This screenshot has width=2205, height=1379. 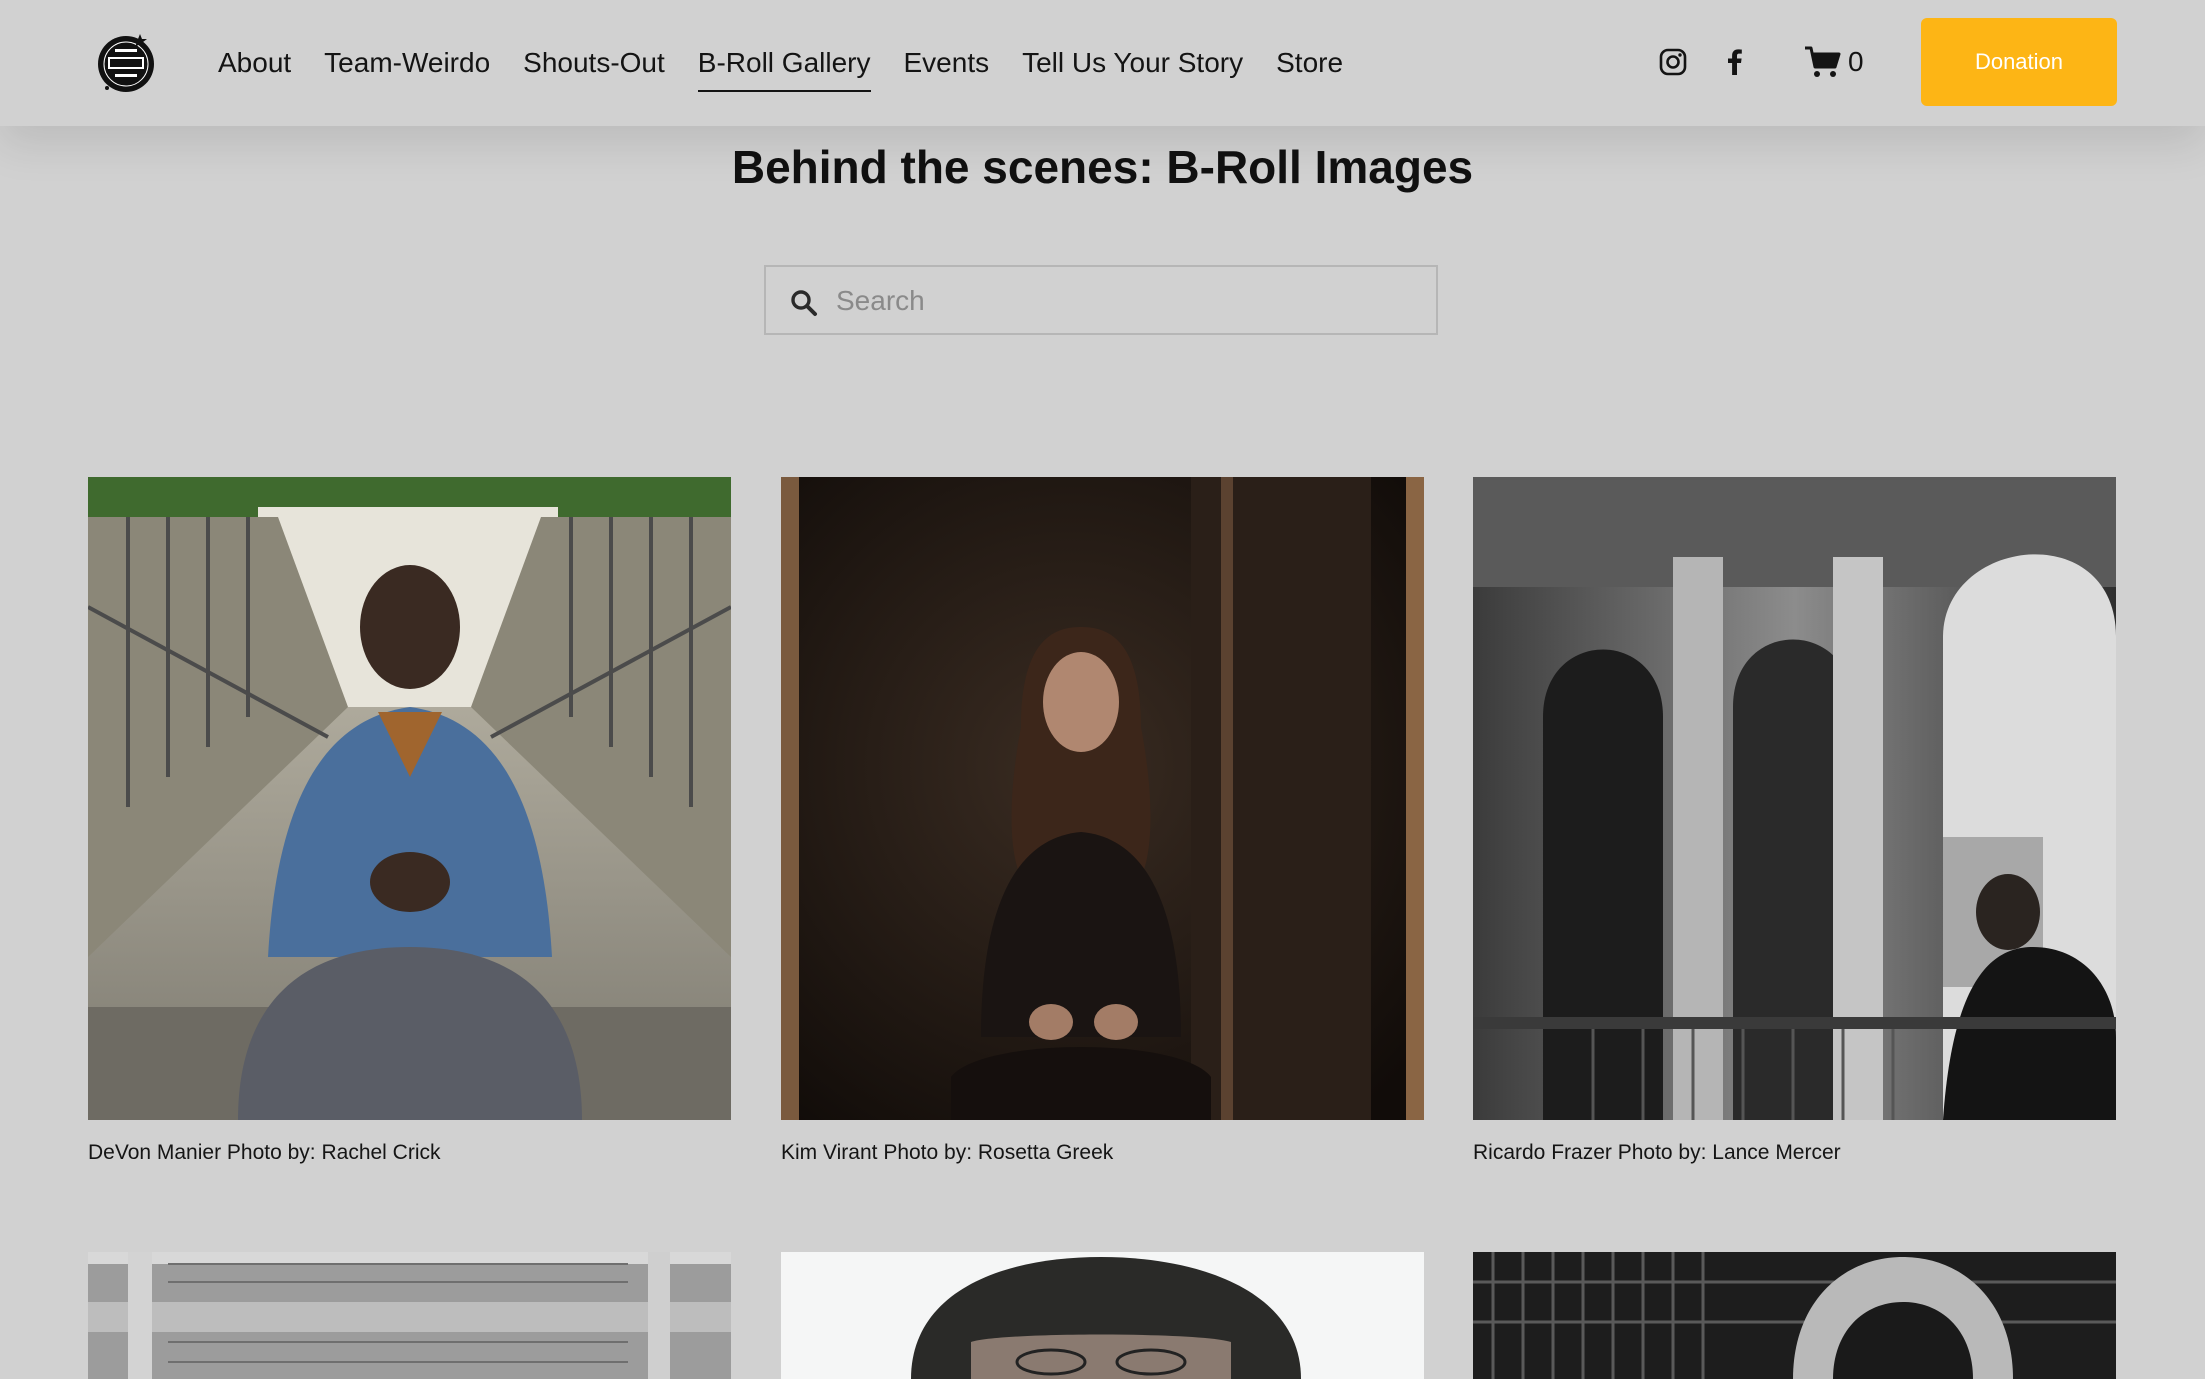 I want to click on gallery-caption: Ricardo Frazer Photo by: Lance Mercer, so click(x=1657, y=1152).